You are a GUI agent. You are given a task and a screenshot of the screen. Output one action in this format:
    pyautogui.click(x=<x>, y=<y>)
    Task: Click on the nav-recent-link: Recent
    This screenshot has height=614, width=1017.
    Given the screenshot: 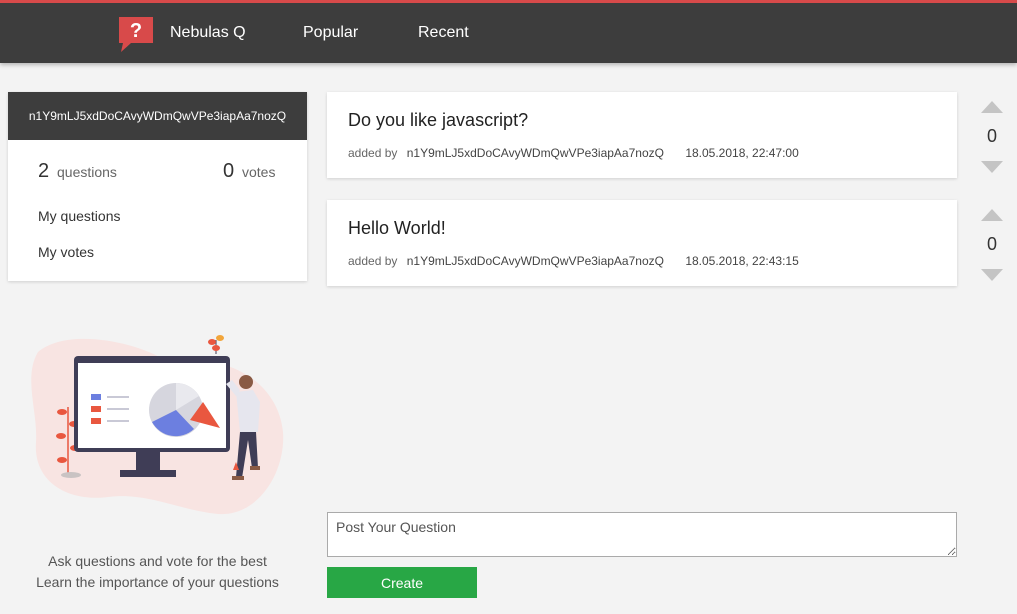 What is the action you would take?
    pyautogui.click(x=443, y=33)
    